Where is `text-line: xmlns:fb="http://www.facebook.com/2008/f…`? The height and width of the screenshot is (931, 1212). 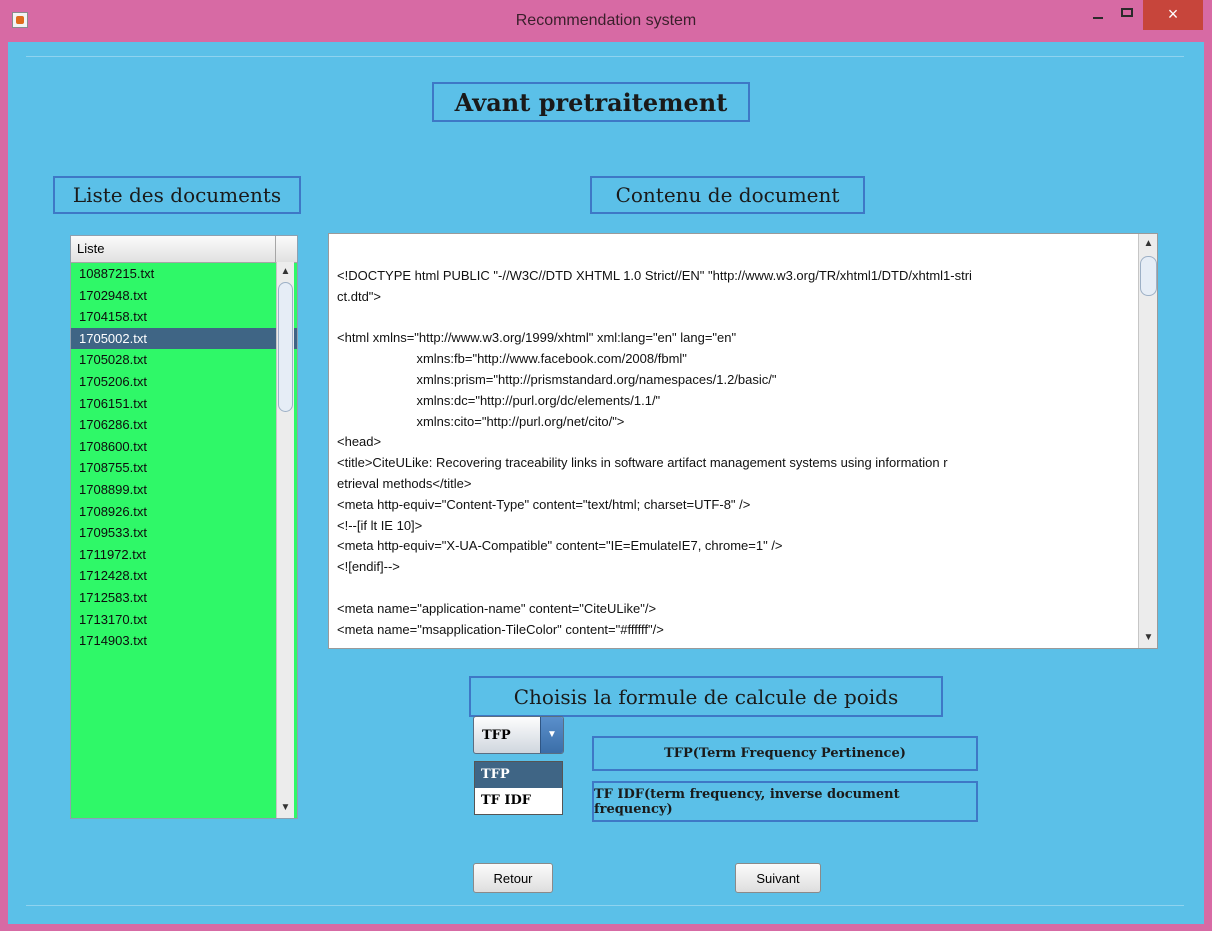 text-line: xmlns:fb="http://www.facebook.com/2008/f… is located at coordinates (512, 359).